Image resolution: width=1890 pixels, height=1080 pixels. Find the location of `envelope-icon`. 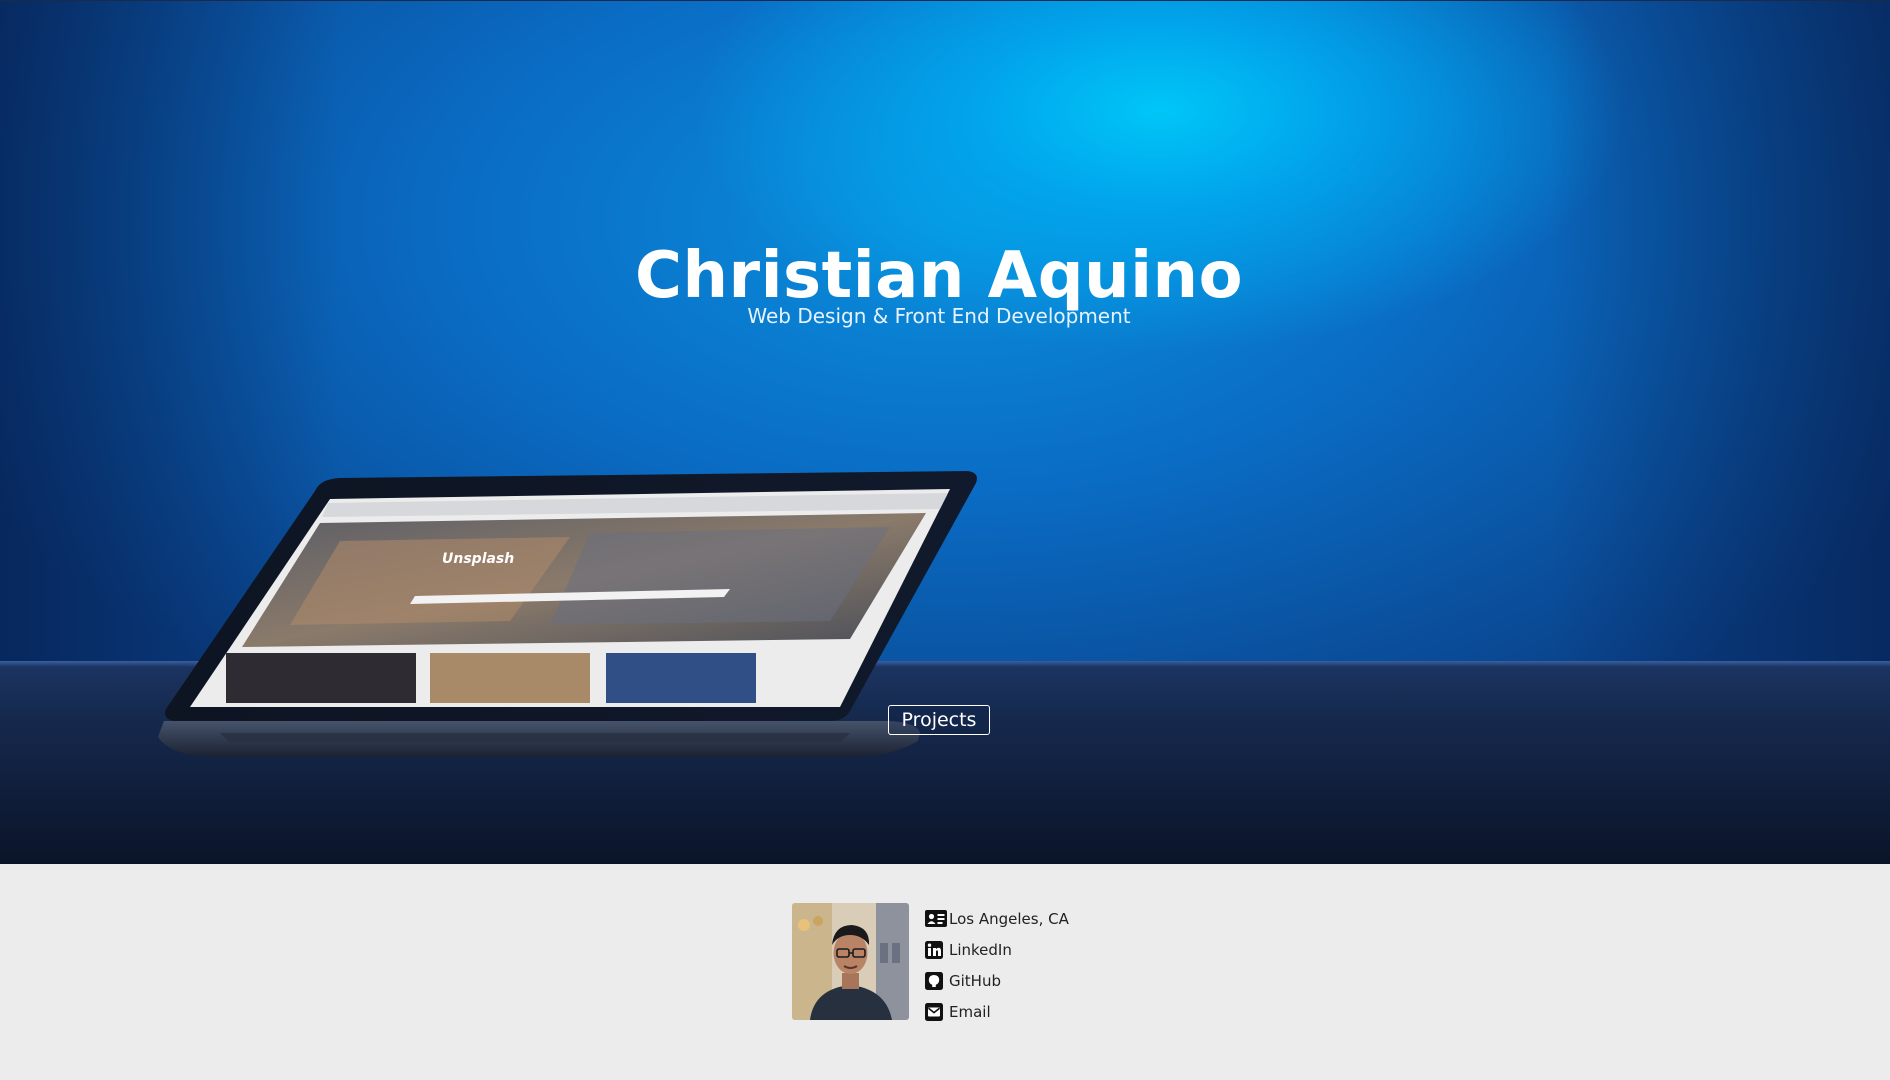

envelope-icon is located at coordinates (936, 1012).